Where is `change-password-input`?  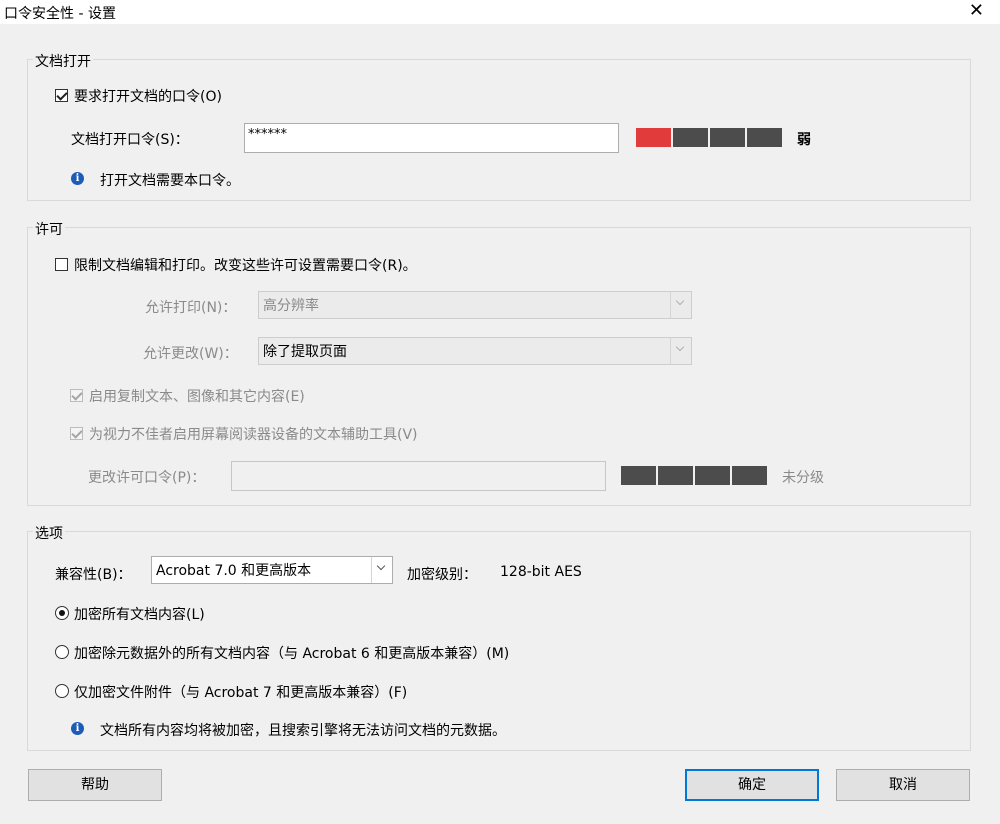
change-password-input is located at coordinates (418, 476).